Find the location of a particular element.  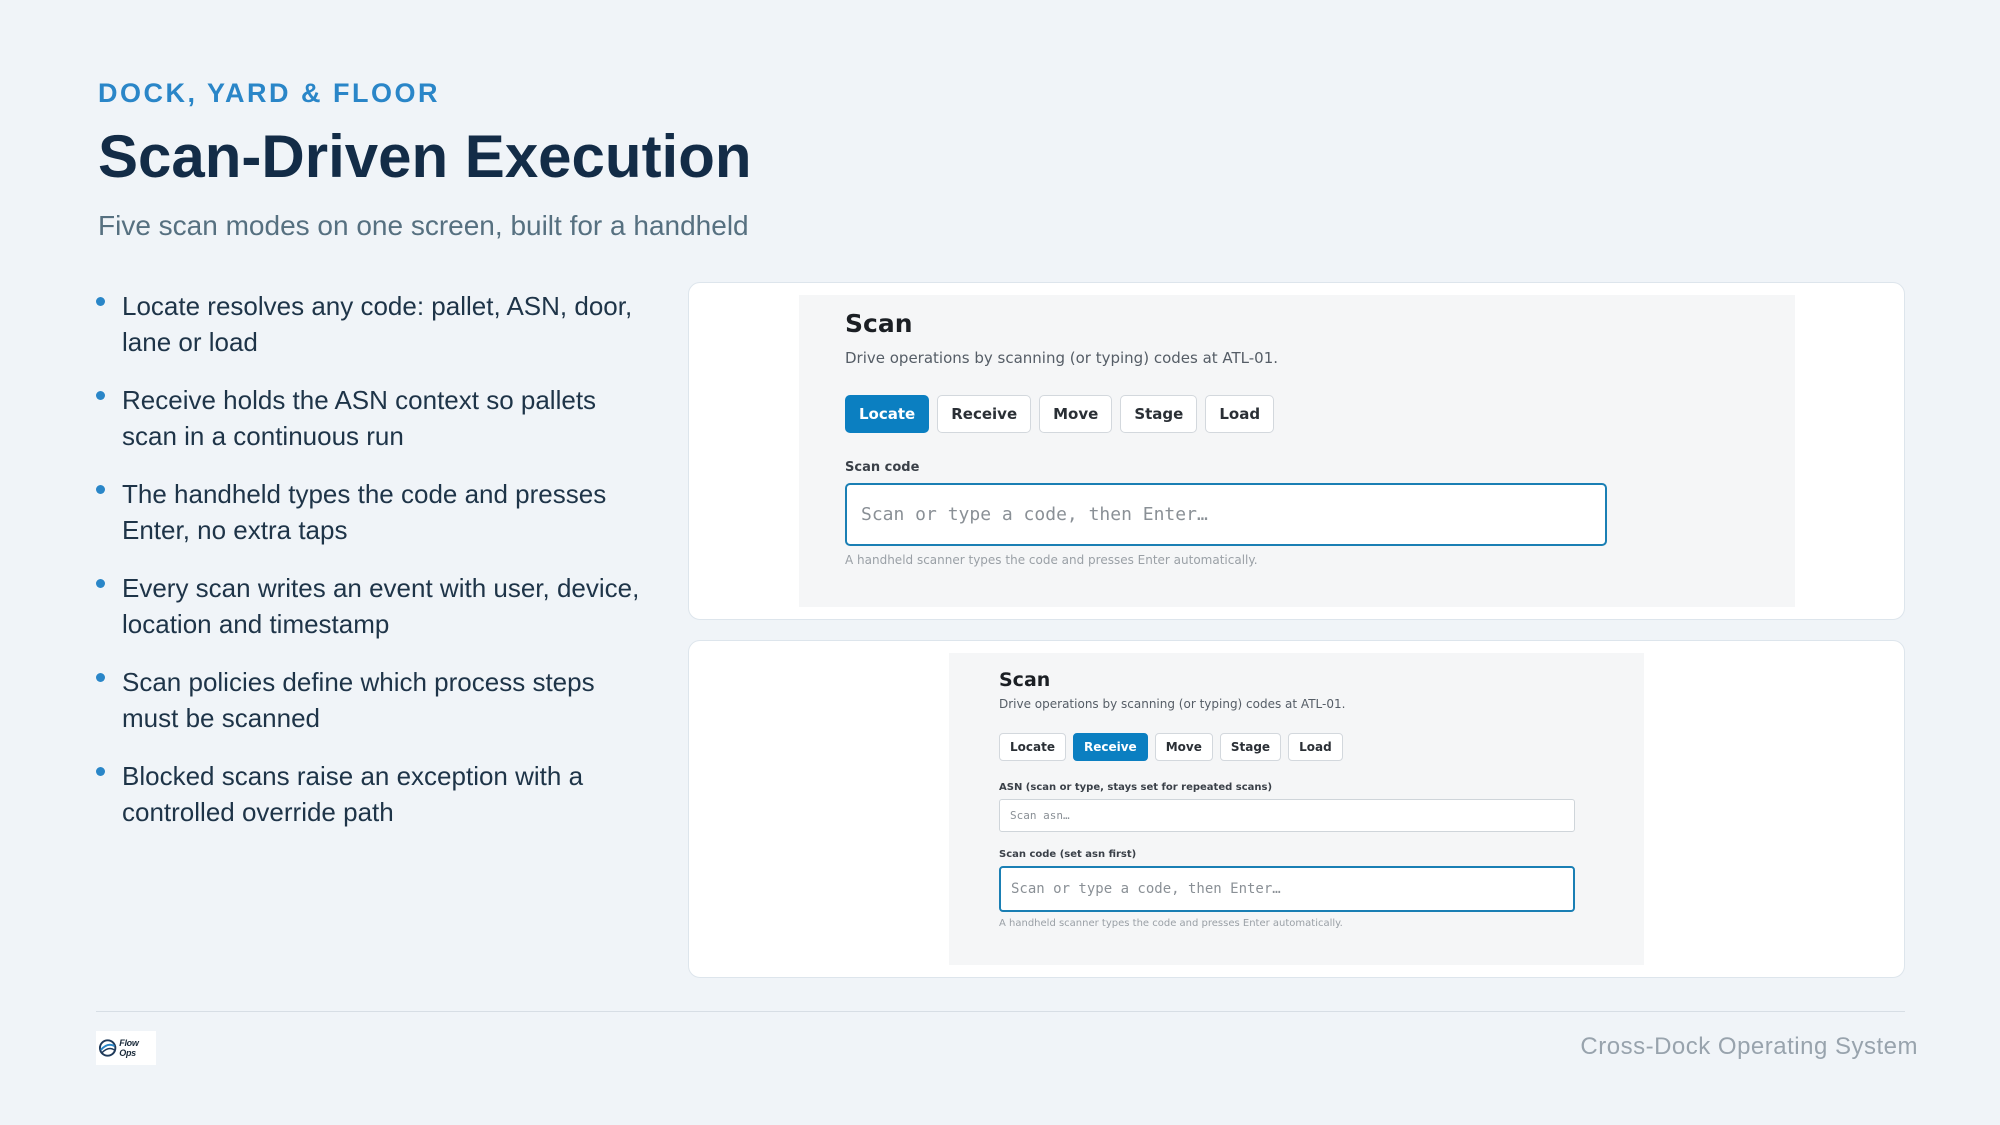

footer-divider is located at coordinates (1000, 1011).